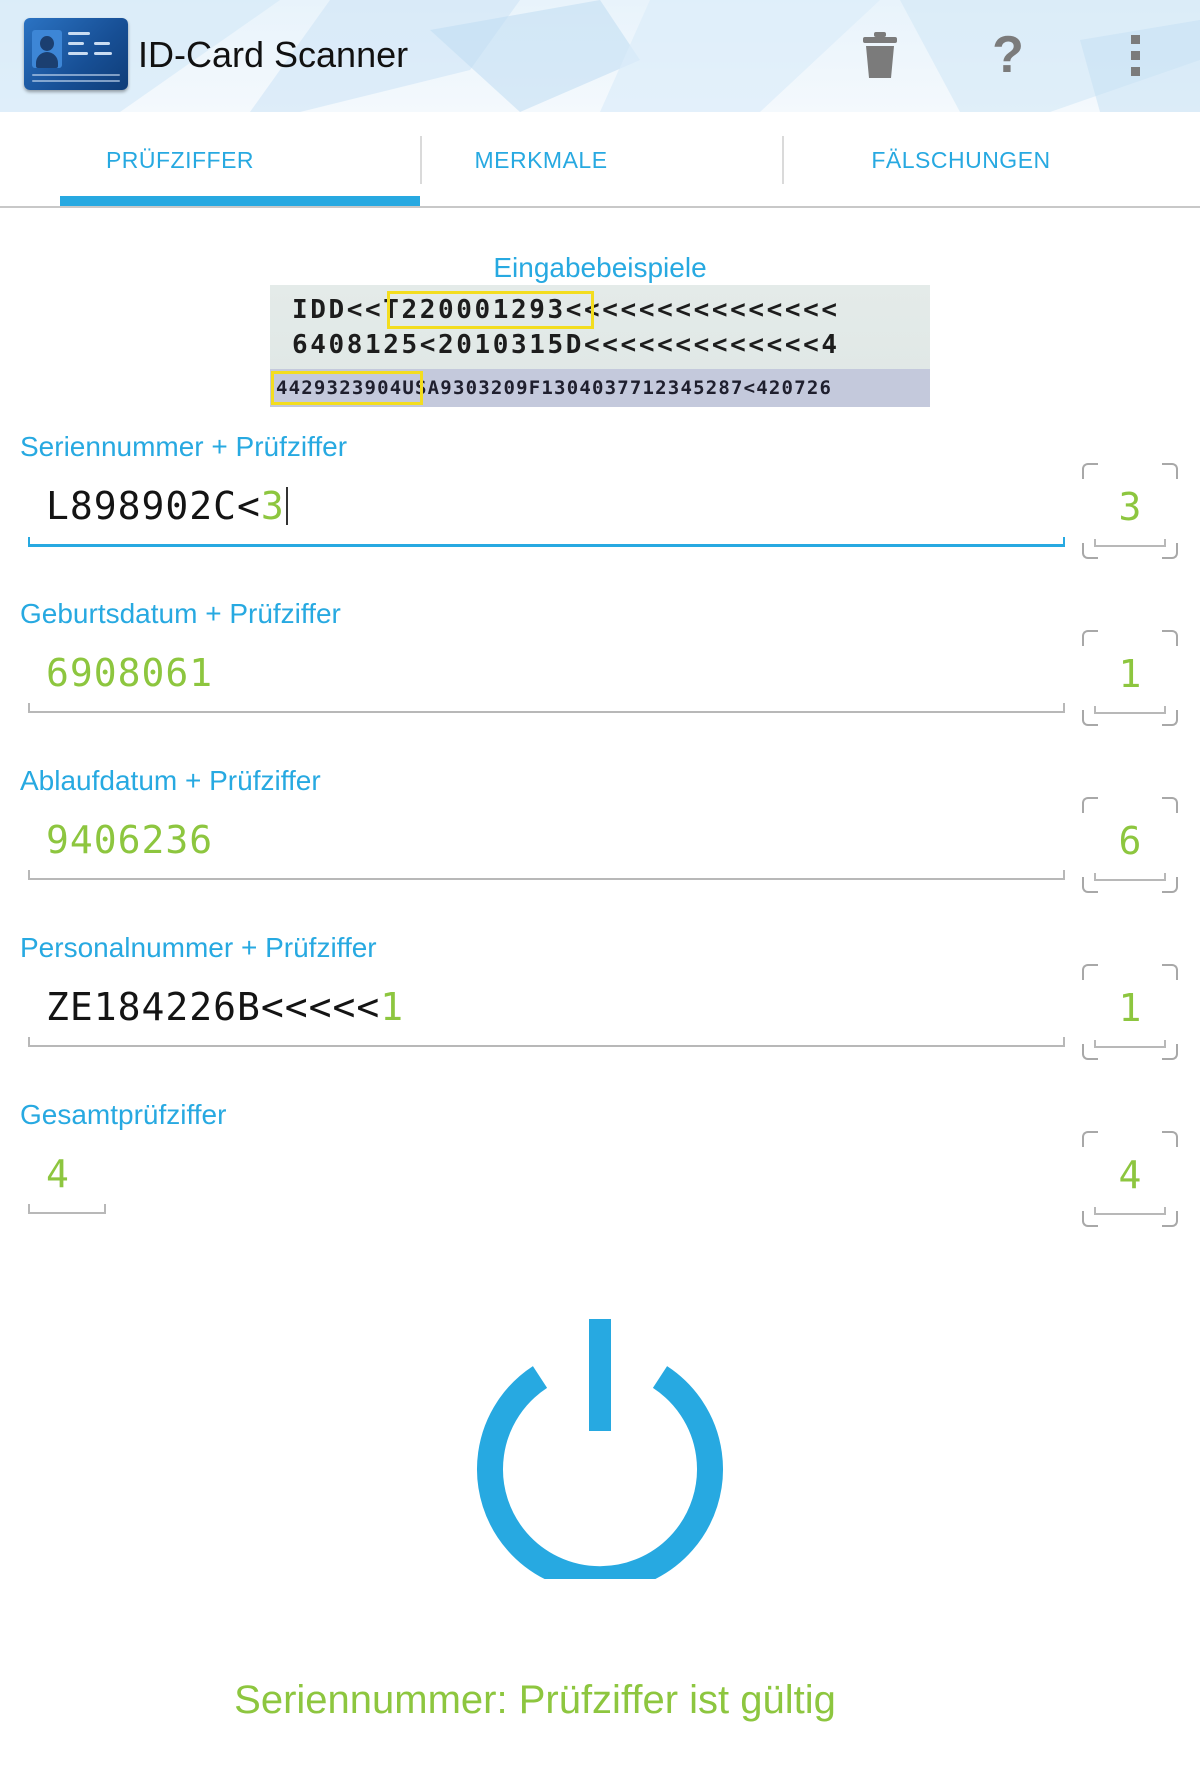  What do you see at coordinates (535, 1700) in the screenshot?
I see `validation-status-text: Seriennummer: Prüfziffer ist gültig` at bounding box center [535, 1700].